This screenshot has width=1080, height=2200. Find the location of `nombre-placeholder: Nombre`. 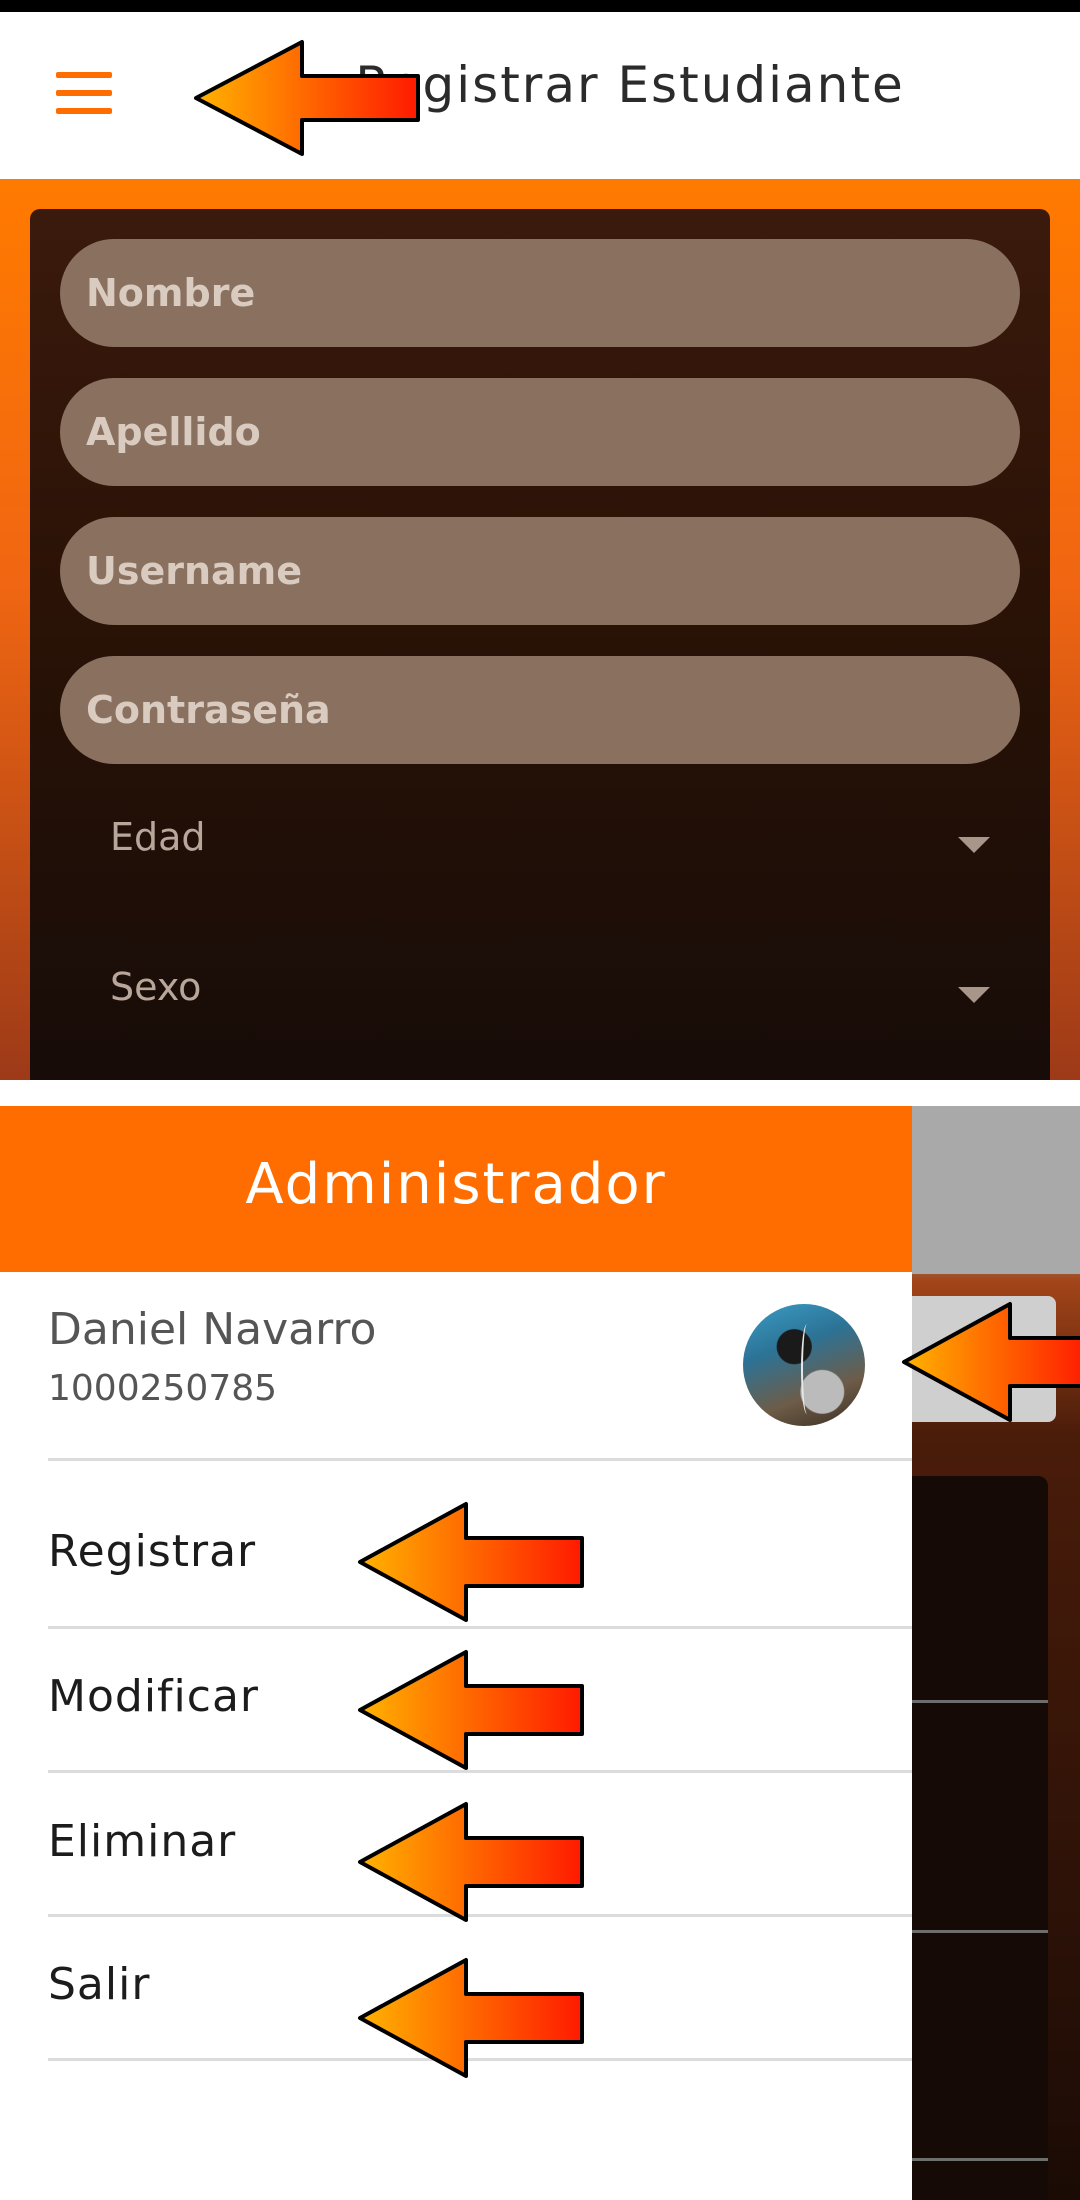

nombre-placeholder: Nombre is located at coordinates (171, 293).